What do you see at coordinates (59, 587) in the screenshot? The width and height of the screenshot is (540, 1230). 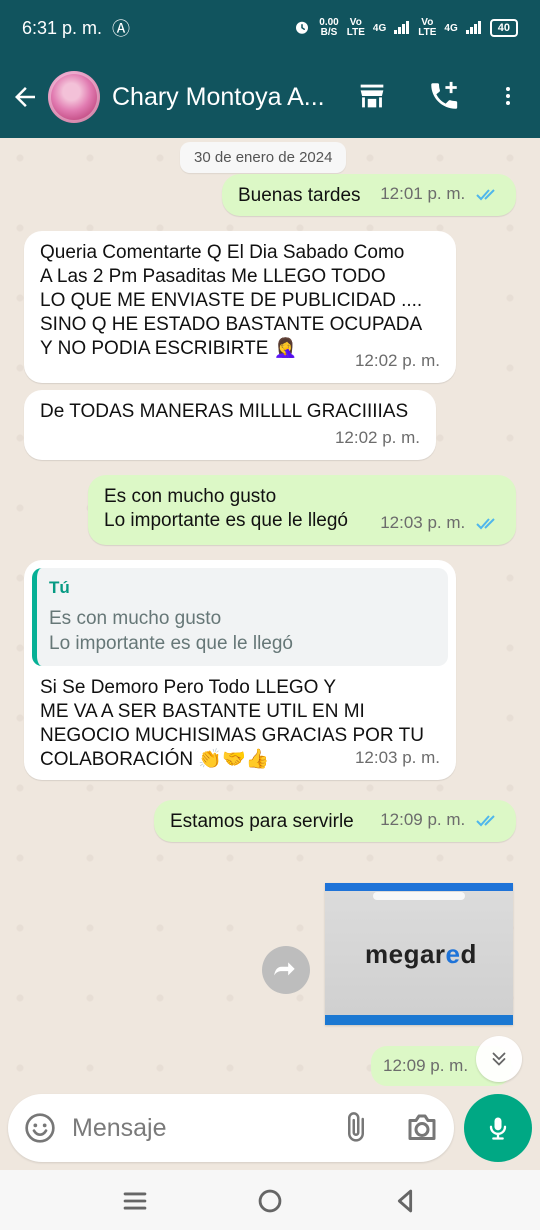 I see `reply-author: Tú` at bounding box center [59, 587].